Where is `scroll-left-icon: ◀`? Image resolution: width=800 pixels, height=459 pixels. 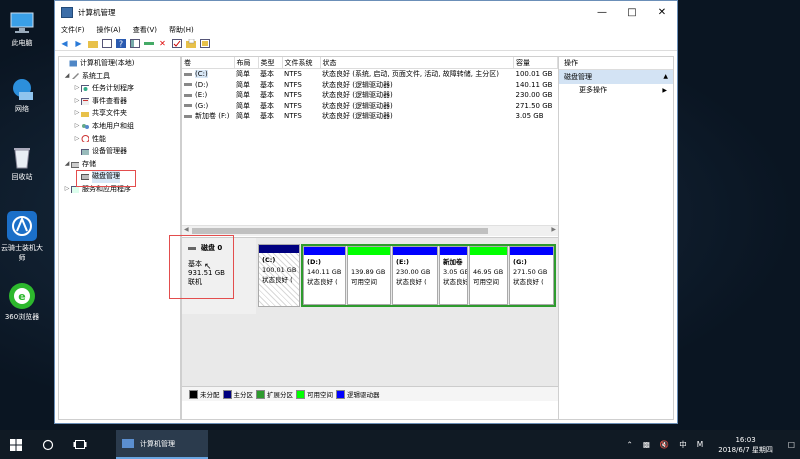
scroll-left-icon: ◀ is located at coordinates (186, 229).